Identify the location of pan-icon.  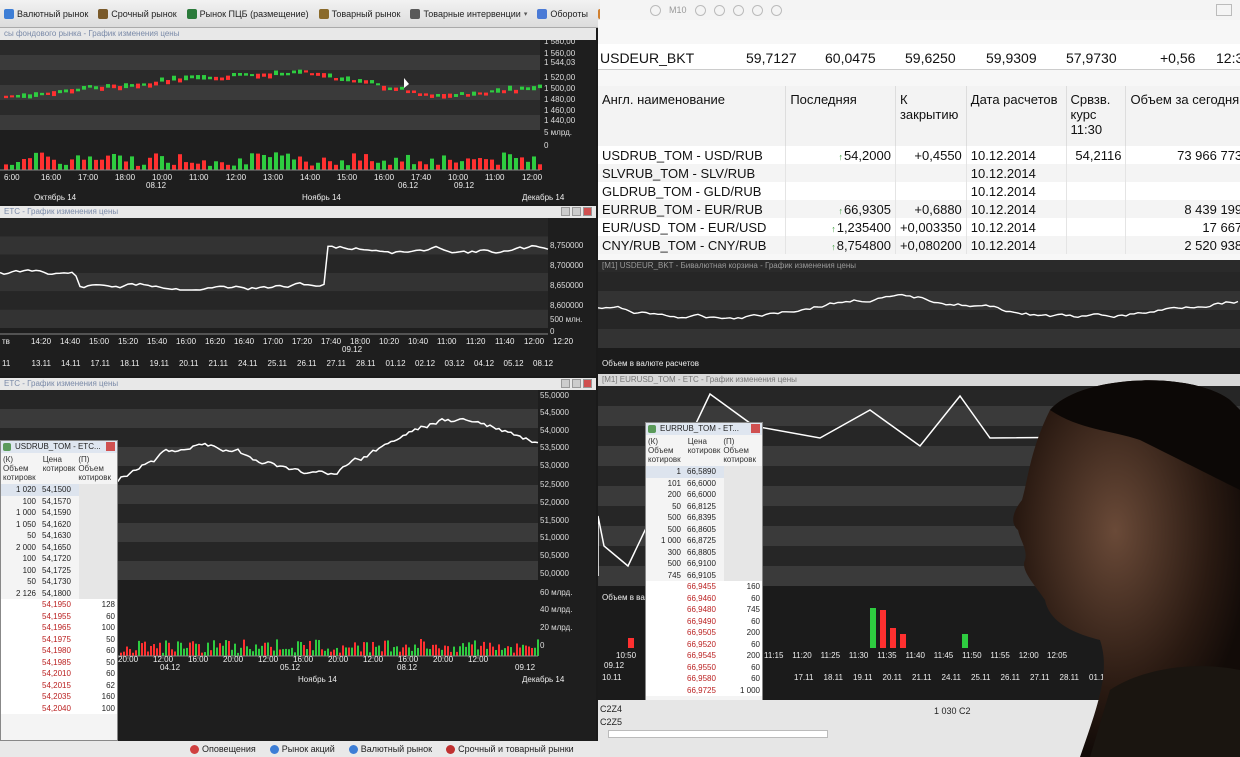
(738, 10).